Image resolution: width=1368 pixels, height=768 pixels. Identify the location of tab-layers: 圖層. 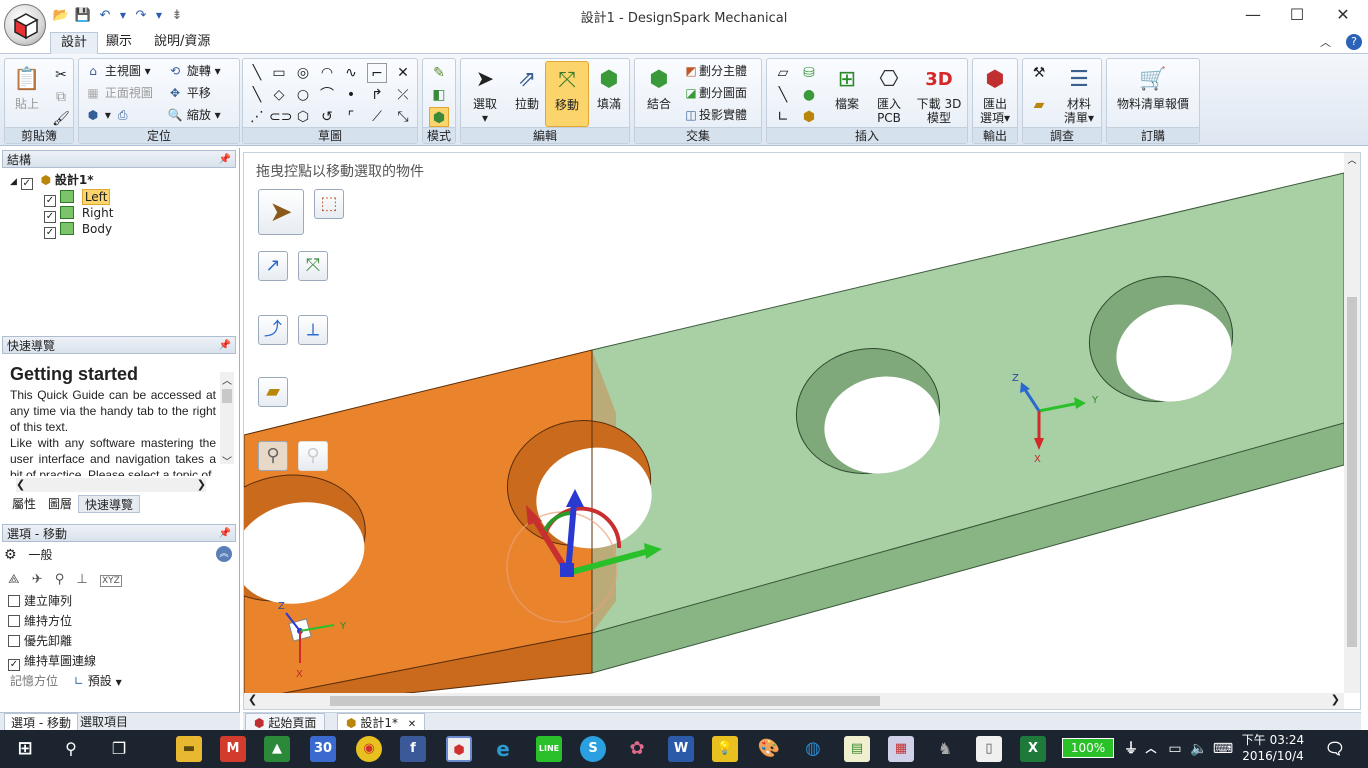
(60, 504).